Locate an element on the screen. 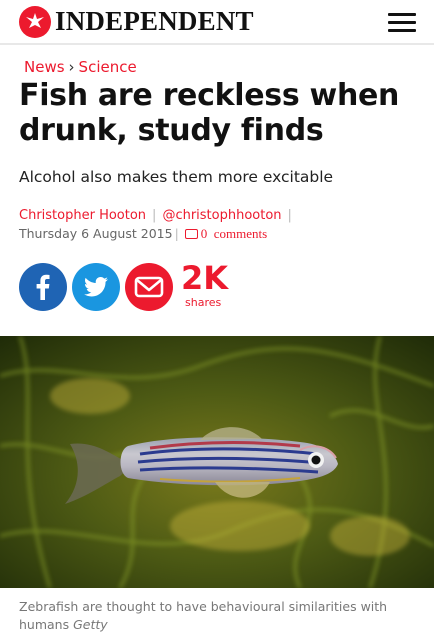 The image size is (434, 639). author-twitter-link: @christophhooton is located at coordinates (221, 215).